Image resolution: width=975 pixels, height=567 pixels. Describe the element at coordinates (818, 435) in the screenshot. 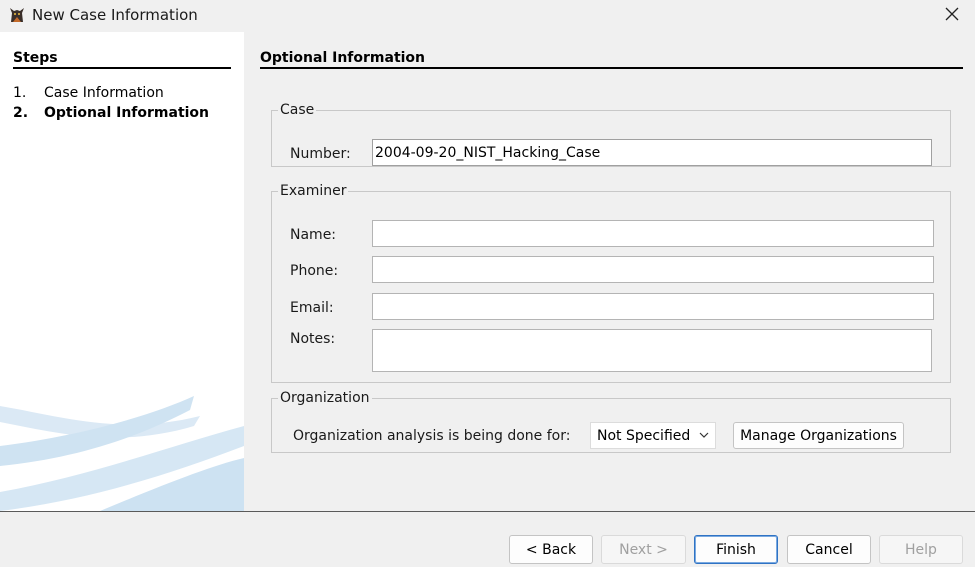

I see `manage-organizations-button: Manage Organizations` at that location.